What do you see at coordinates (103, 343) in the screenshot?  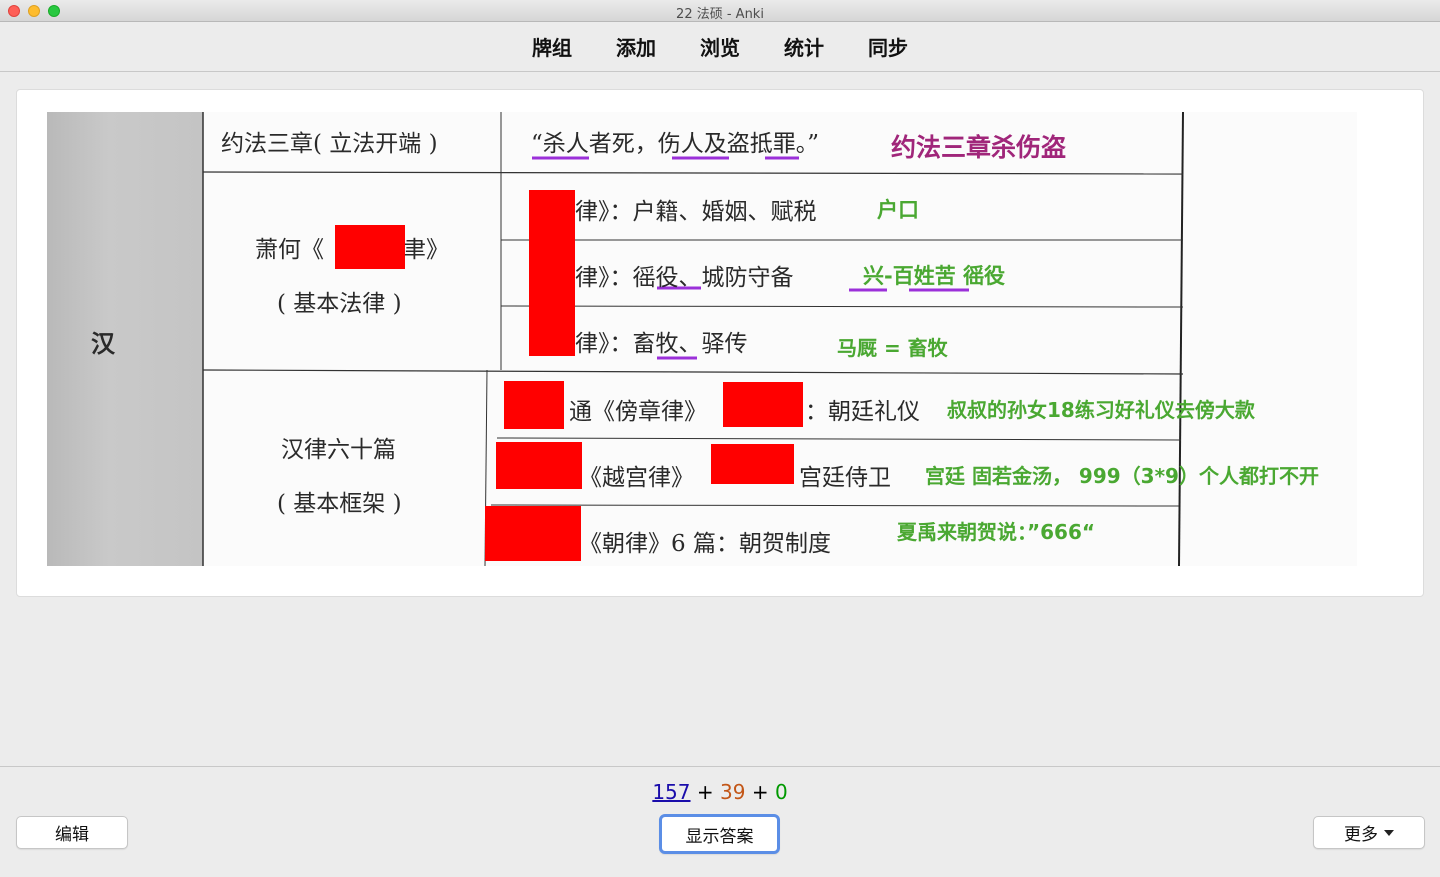 I see `dynasty-label: 汉` at bounding box center [103, 343].